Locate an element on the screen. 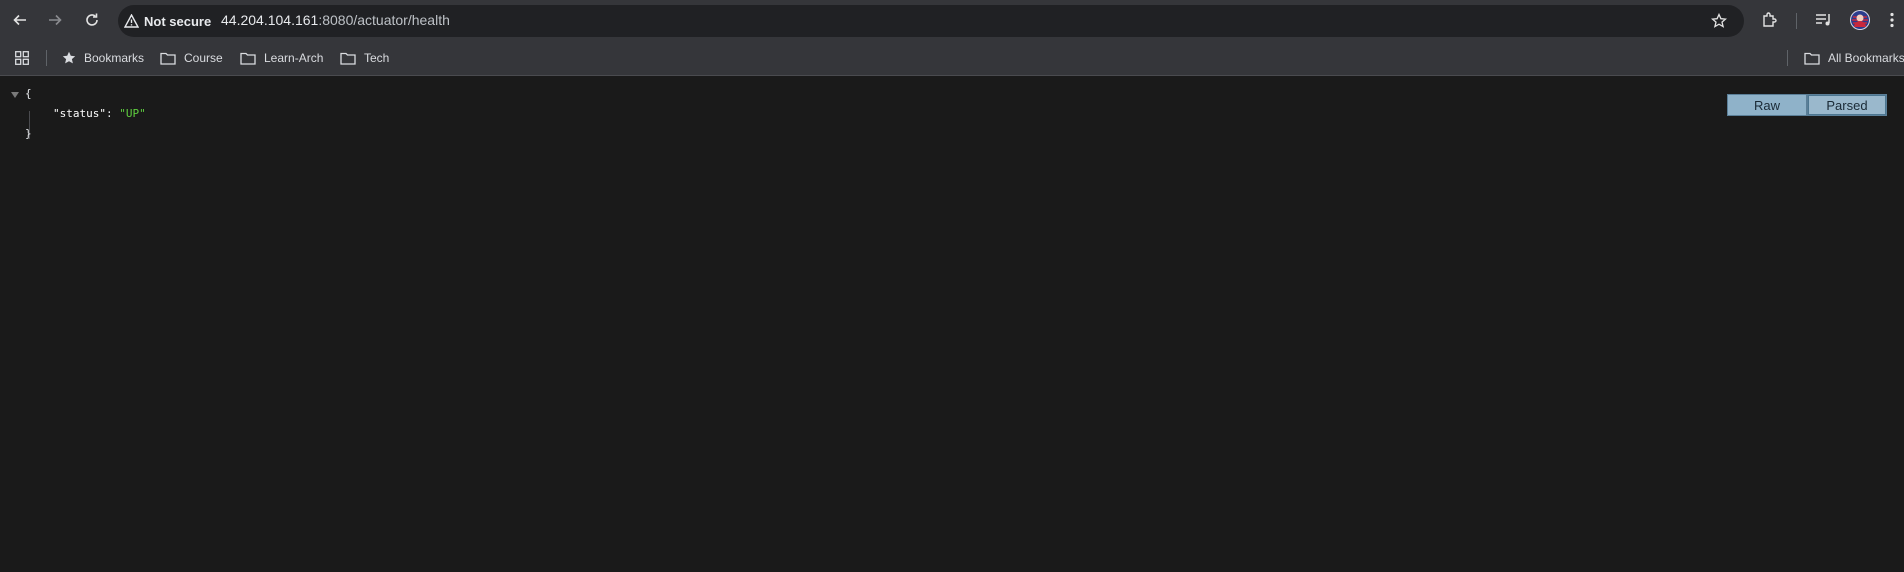 The height and width of the screenshot is (572, 1904). bookmark-learn-arch: Learn-Arch is located at coordinates (281, 58).